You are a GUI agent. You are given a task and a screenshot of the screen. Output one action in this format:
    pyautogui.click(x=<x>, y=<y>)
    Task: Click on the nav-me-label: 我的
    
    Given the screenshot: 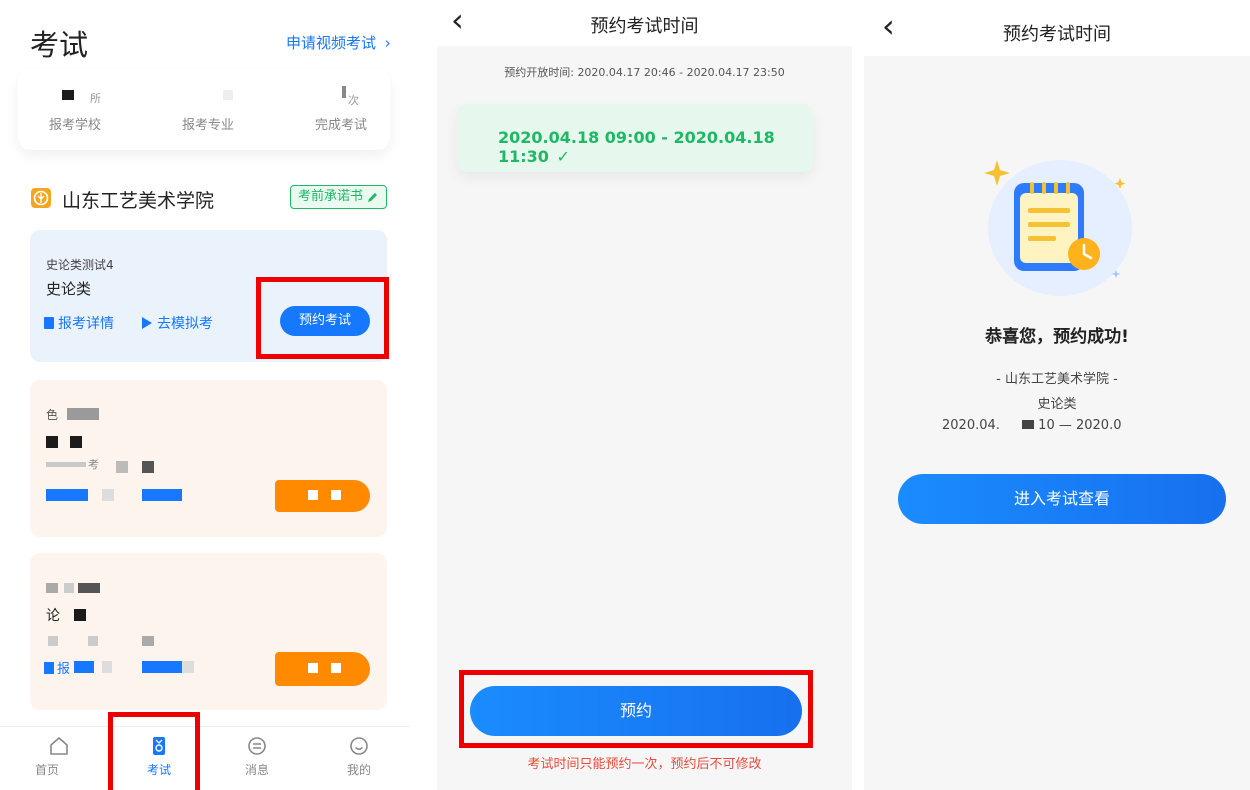 What is the action you would take?
    pyautogui.click(x=358, y=770)
    